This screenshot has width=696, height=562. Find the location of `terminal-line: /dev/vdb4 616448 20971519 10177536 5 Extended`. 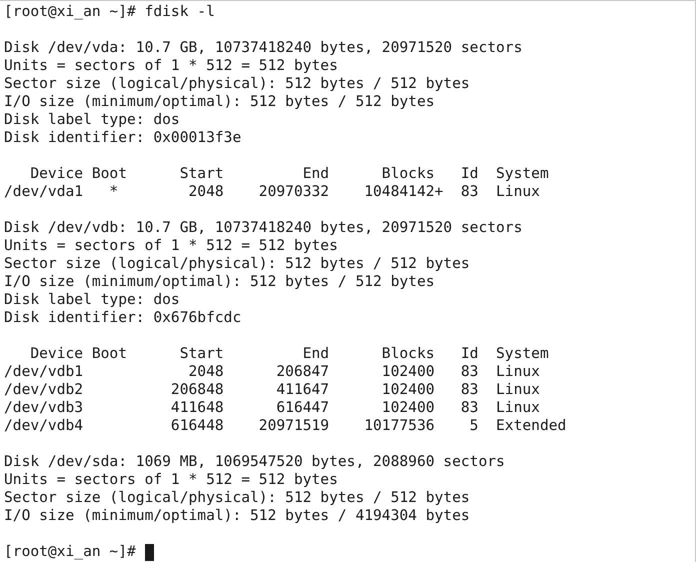

terminal-line: /dev/vdb4 616448 20971519 10177536 5 Extended is located at coordinates (285, 426).